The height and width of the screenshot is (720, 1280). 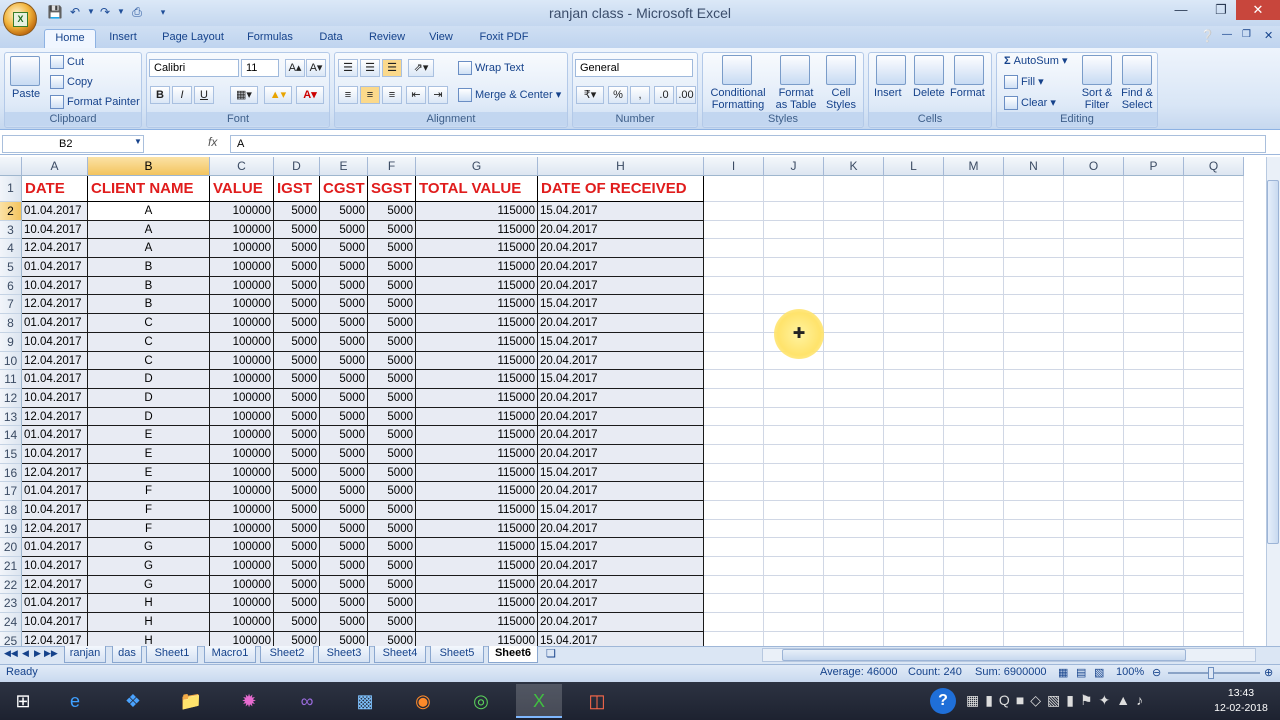 What do you see at coordinates (138, 141) in the screenshot?
I see `name-box-dropdown-icon: ▼` at bounding box center [138, 141].